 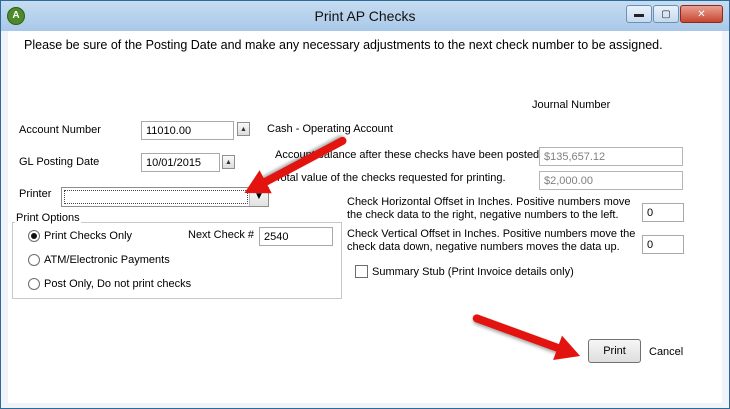 I want to click on printer-select: ▼, so click(x=165, y=197).